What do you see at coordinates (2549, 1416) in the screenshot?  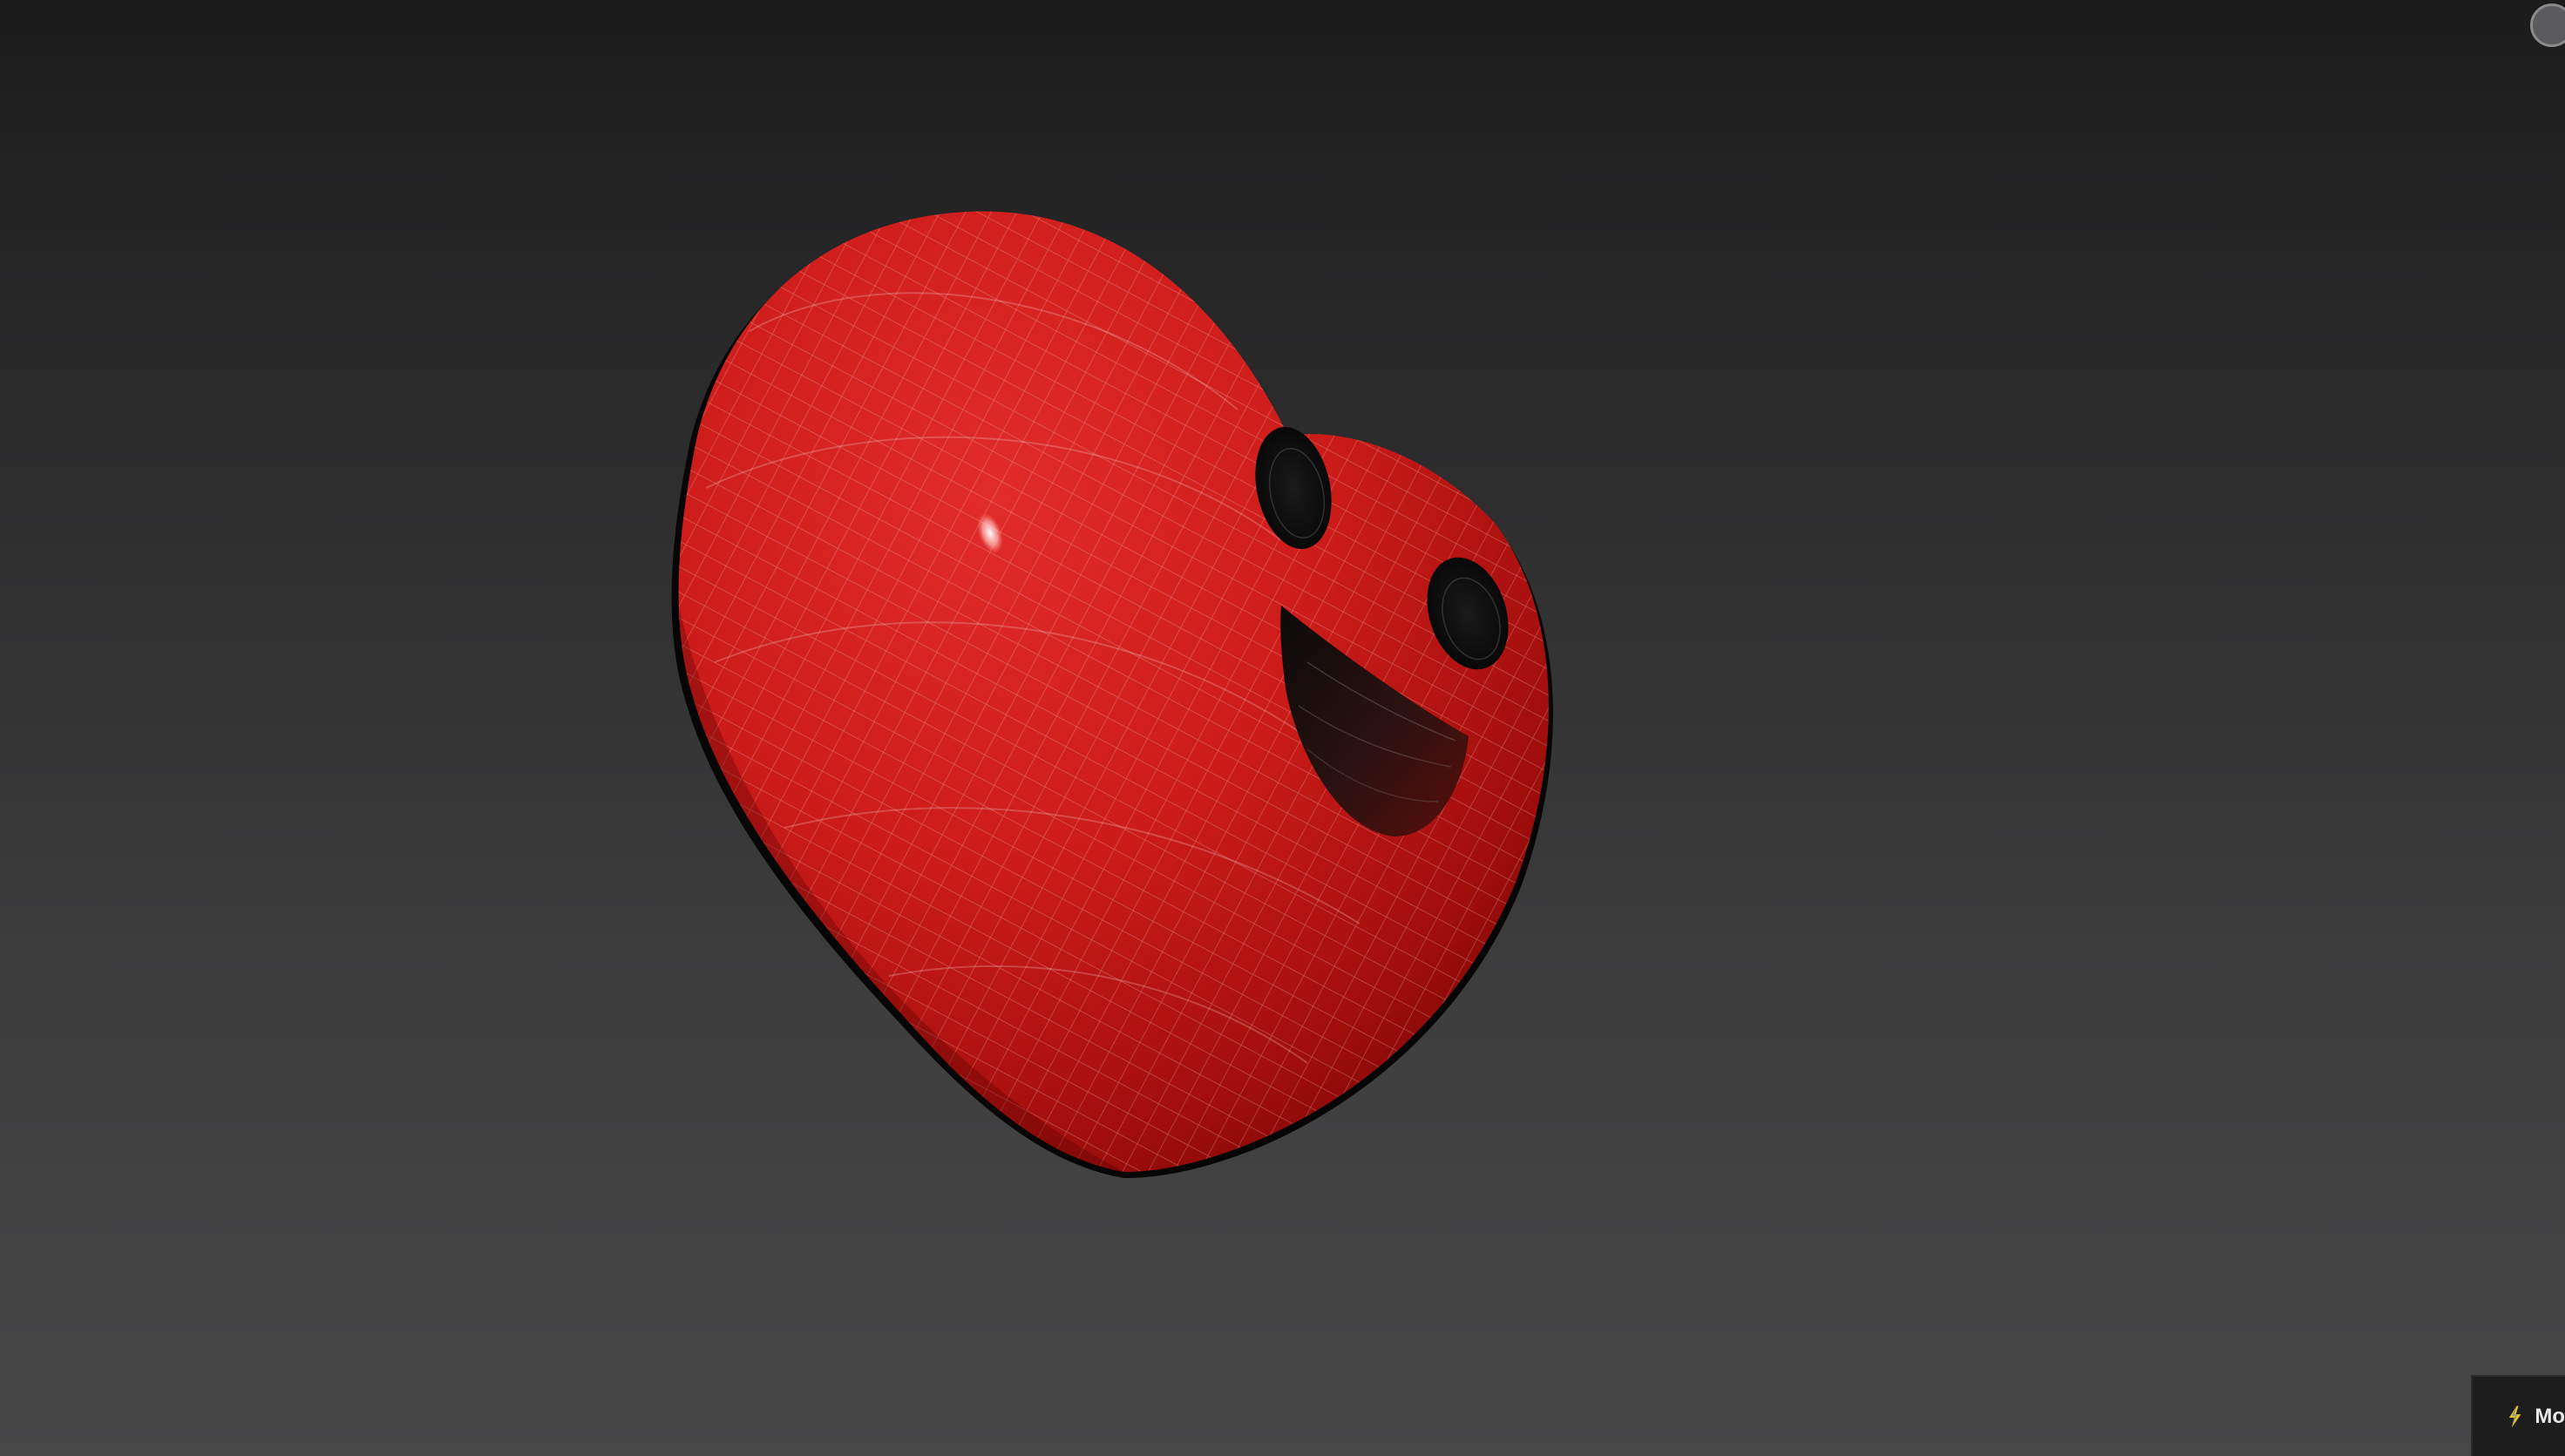 I see `status-label: Mo` at bounding box center [2549, 1416].